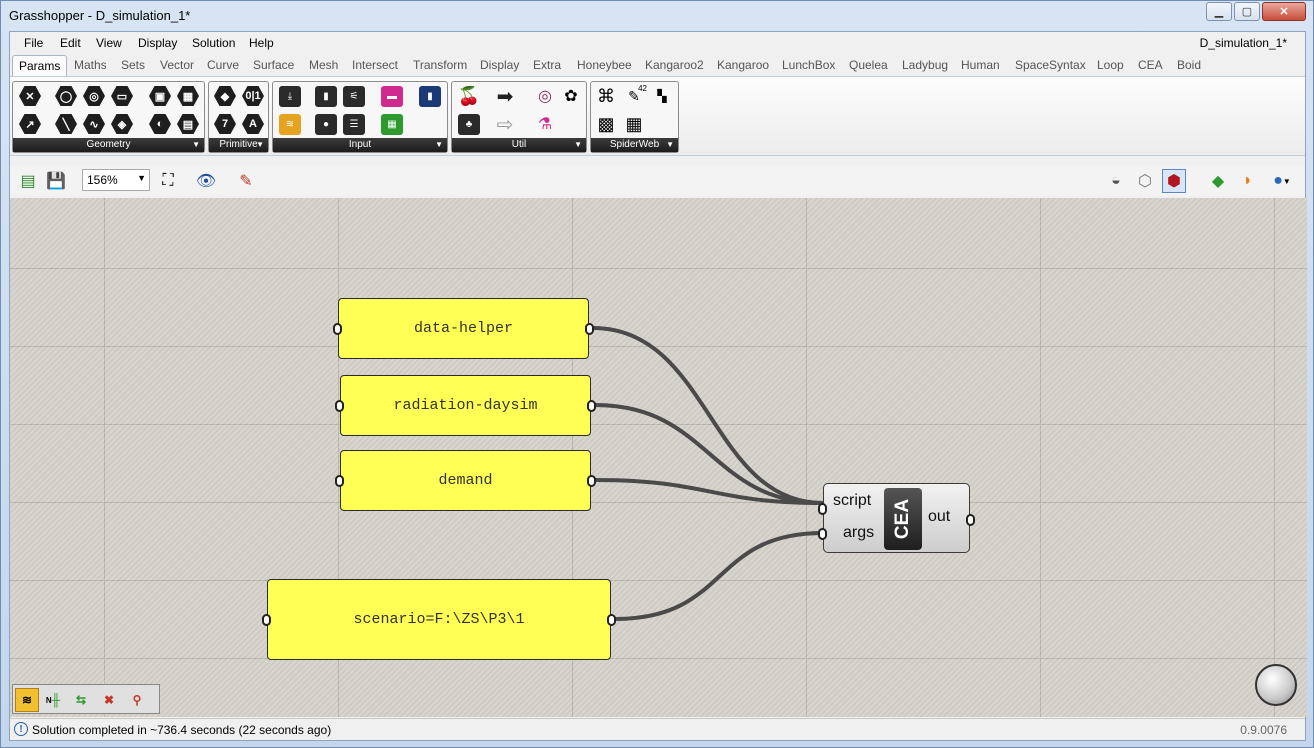 This screenshot has width=1314, height=748. I want to click on out-output-grip, so click(970, 520).